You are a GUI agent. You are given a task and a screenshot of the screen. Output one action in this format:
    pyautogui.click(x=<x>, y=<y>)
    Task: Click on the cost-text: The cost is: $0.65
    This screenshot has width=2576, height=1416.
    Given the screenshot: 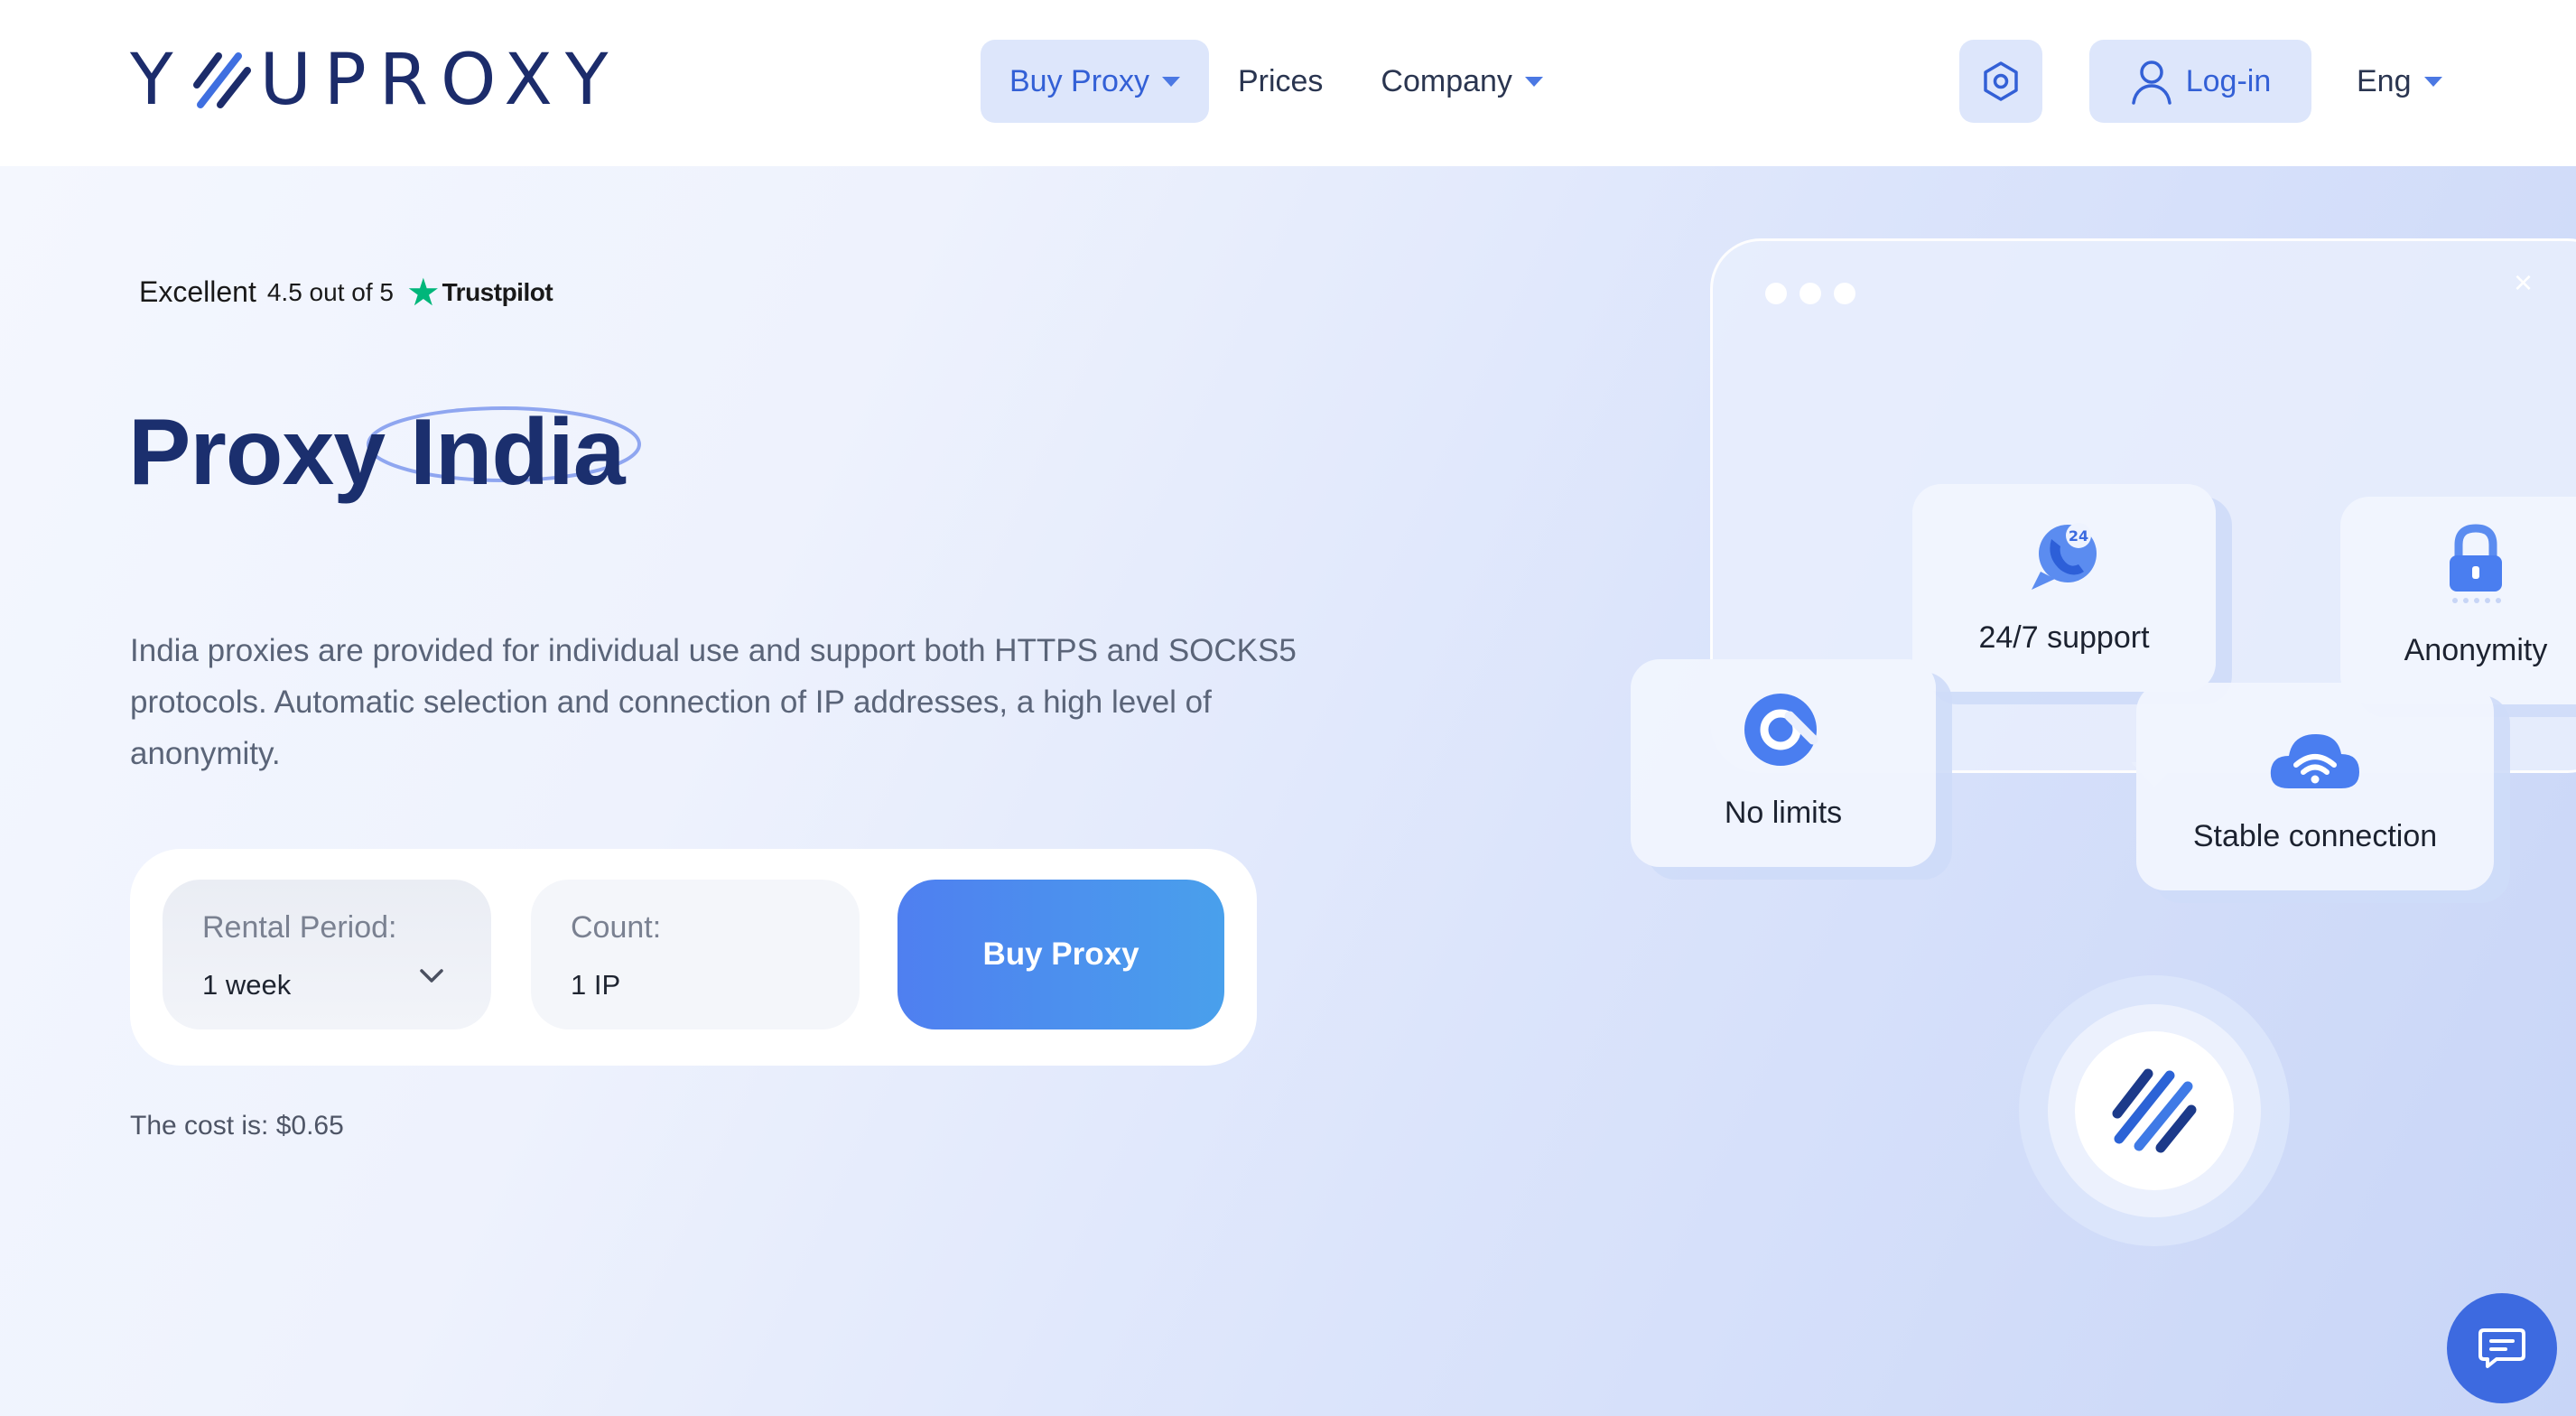 What is the action you would take?
    pyautogui.click(x=237, y=1126)
    